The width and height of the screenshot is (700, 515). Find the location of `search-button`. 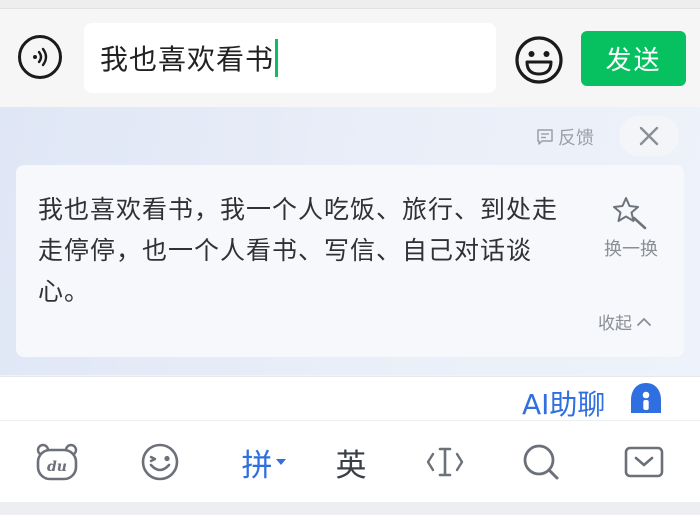

search-button is located at coordinates (541, 462).